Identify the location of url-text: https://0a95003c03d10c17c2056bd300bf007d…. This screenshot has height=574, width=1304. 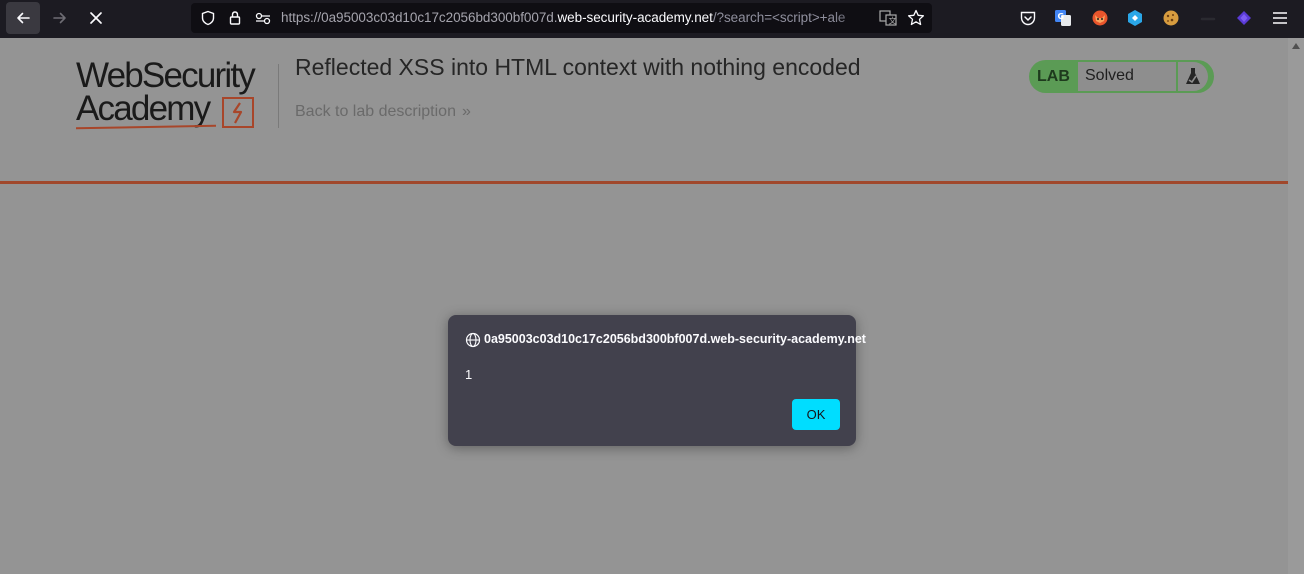
(581, 19).